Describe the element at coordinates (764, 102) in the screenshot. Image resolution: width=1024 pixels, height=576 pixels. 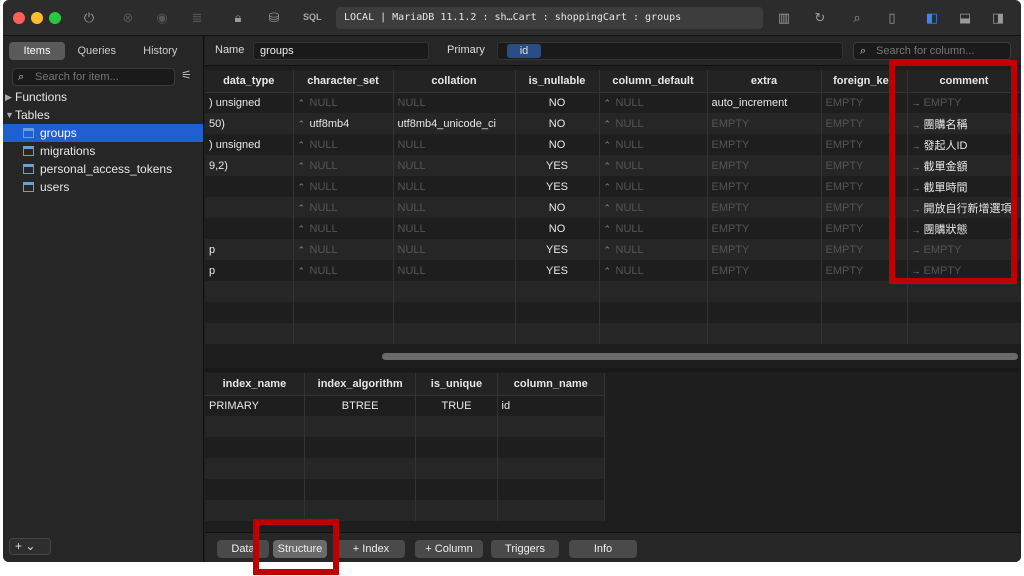
I see `cell-extra: auto_increment` at that location.